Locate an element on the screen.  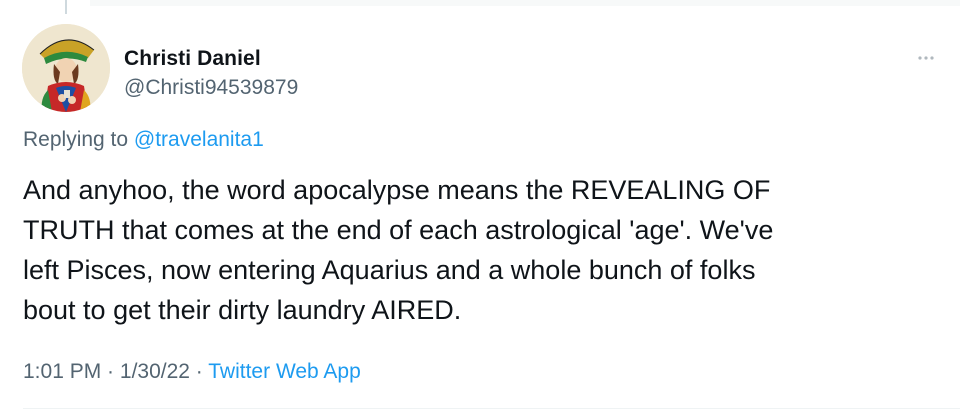
reply-mention-link: @travelanita1 is located at coordinates (199, 139).